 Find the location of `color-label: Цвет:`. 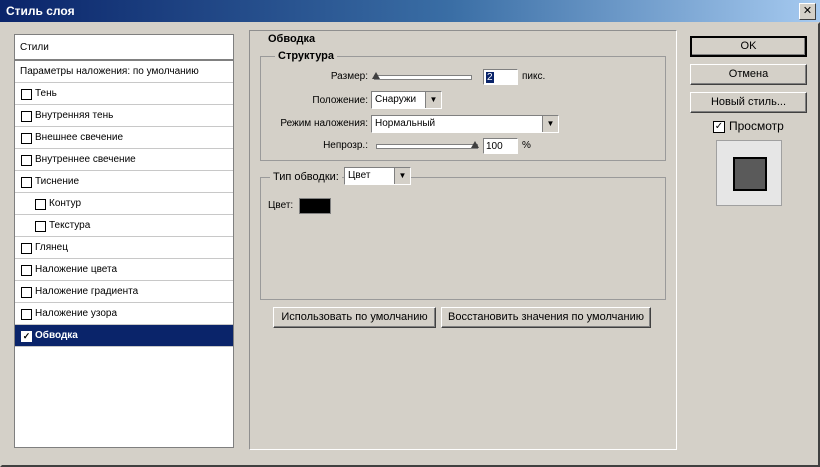

color-label: Цвет: is located at coordinates (281, 205).